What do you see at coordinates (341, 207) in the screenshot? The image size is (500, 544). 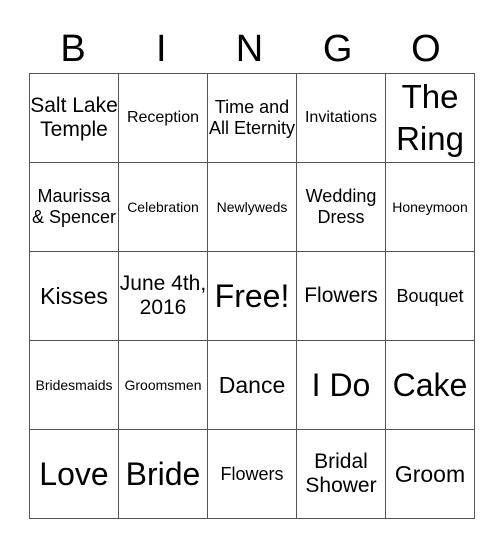 I see `bingo-cell: Wedding Dress` at bounding box center [341, 207].